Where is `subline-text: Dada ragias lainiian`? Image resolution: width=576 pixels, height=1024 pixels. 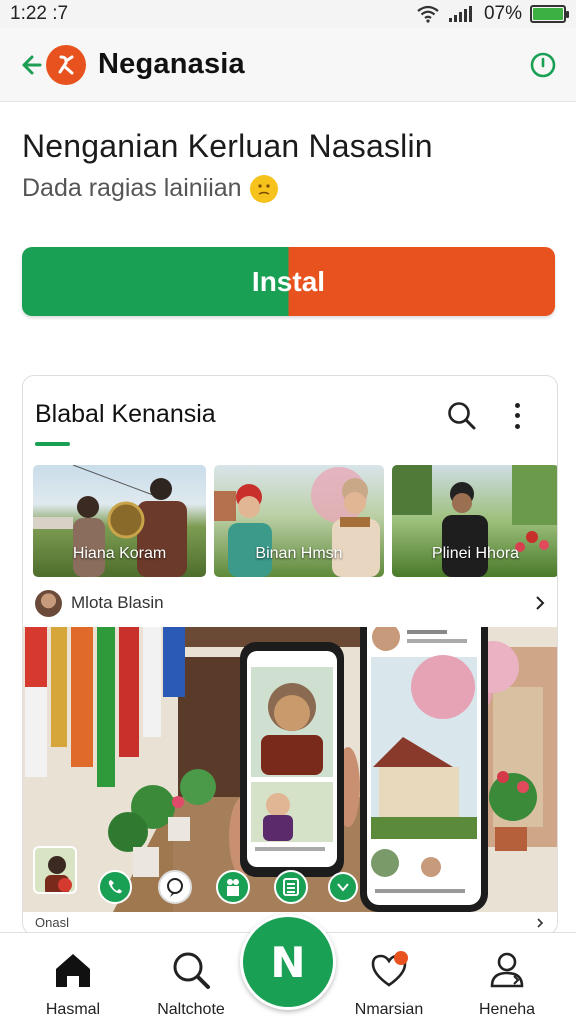
subline-text: Dada ragias lainiian is located at coordinates (132, 188).